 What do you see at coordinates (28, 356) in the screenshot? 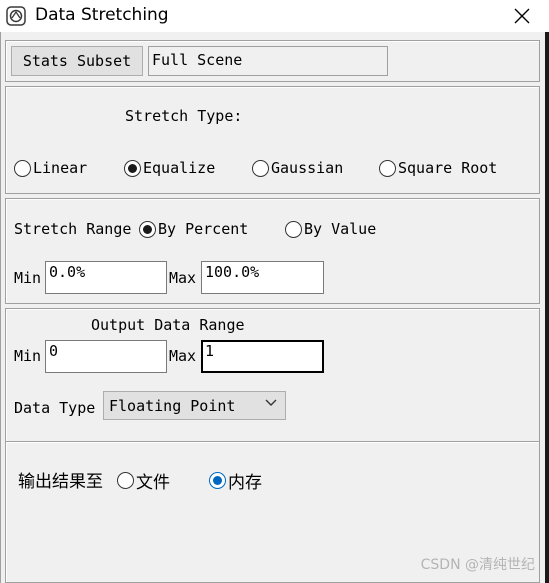
I see `output-min-label: Min` at bounding box center [28, 356].